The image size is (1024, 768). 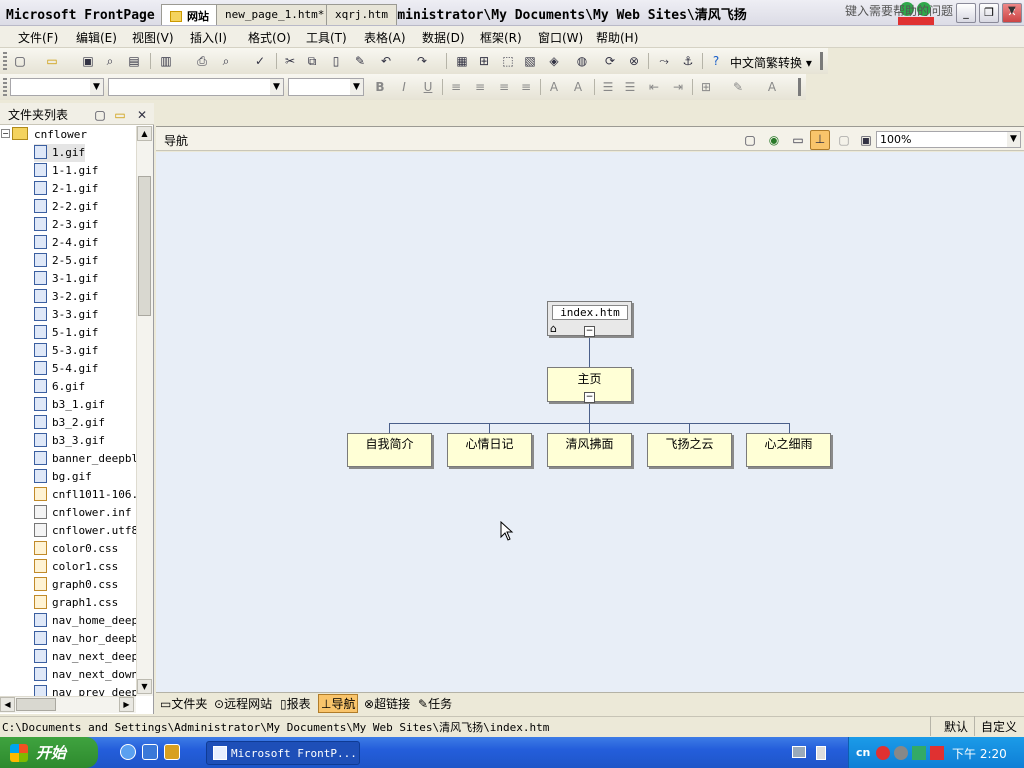 What do you see at coordinates (844, 140) in the screenshot?
I see `view-subtree-icon: ▢` at bounding box center [844, 140].